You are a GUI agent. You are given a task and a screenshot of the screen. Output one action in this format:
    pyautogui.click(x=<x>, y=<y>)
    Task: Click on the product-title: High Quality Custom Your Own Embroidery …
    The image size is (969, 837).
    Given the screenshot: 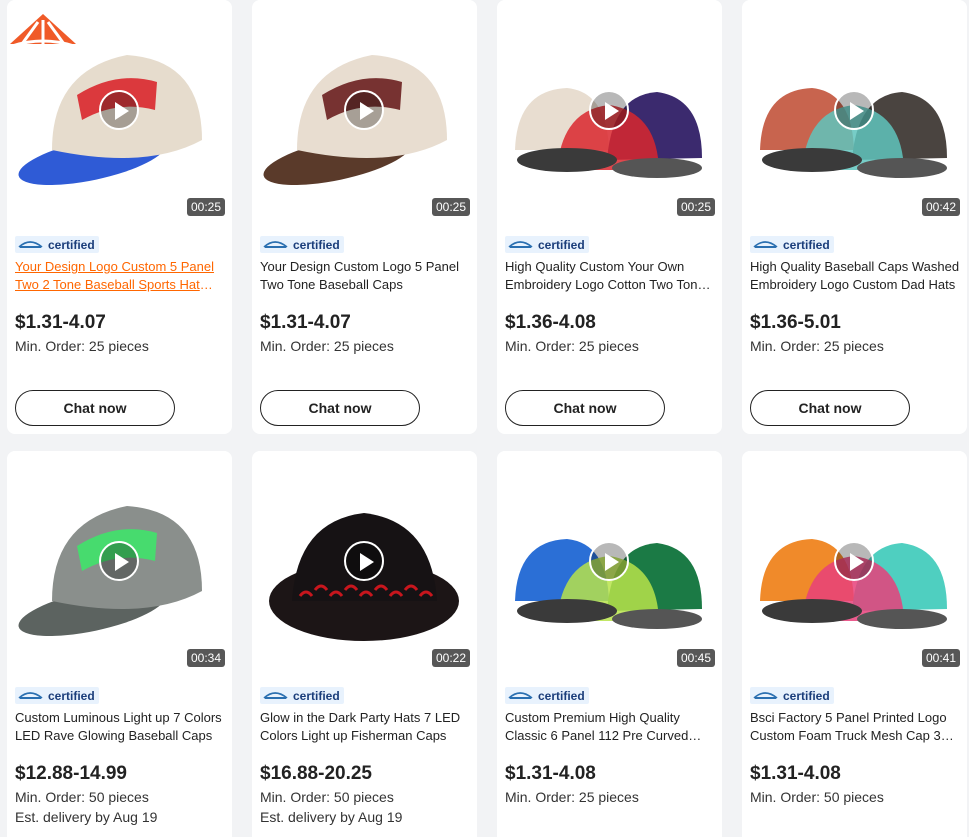 What is the action you would take?
    pyautogui.click(x=610, y=276)
    